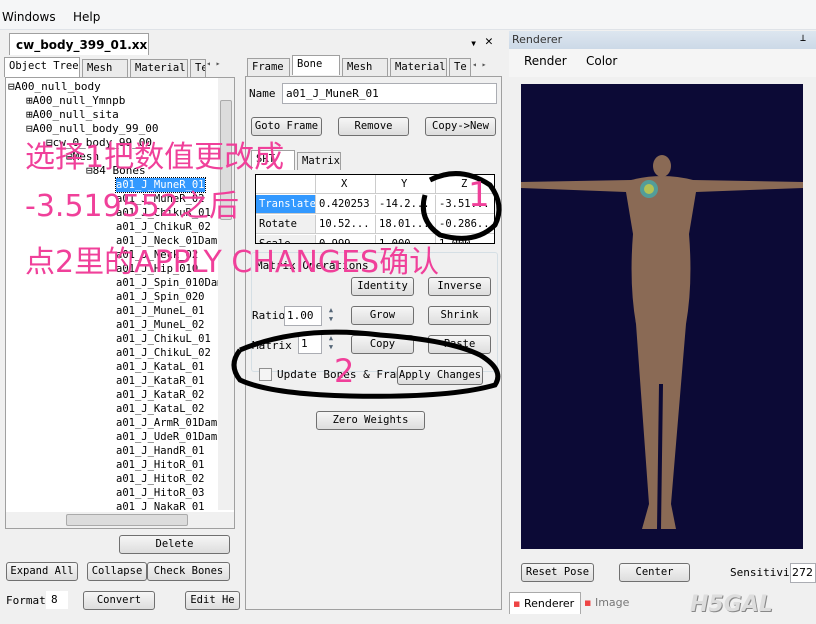 Image resolution: width=816 pixels, height=624 pixels. I want to click on format-field: 8, so click(57, 600).